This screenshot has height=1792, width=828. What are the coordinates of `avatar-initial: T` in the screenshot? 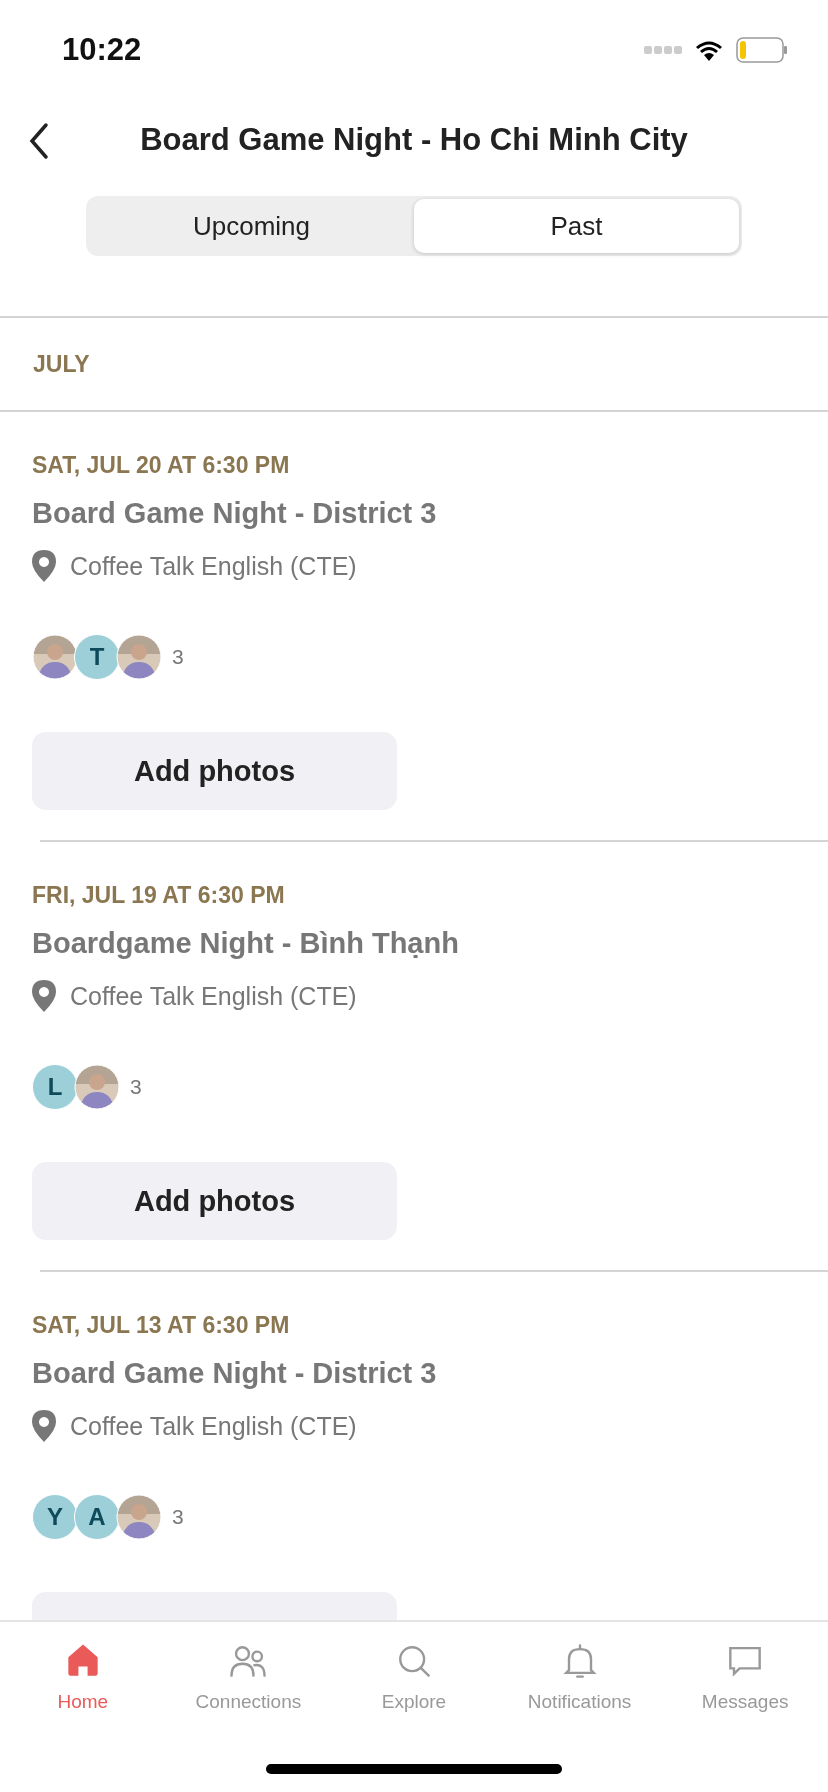 It's located at (97, 657).